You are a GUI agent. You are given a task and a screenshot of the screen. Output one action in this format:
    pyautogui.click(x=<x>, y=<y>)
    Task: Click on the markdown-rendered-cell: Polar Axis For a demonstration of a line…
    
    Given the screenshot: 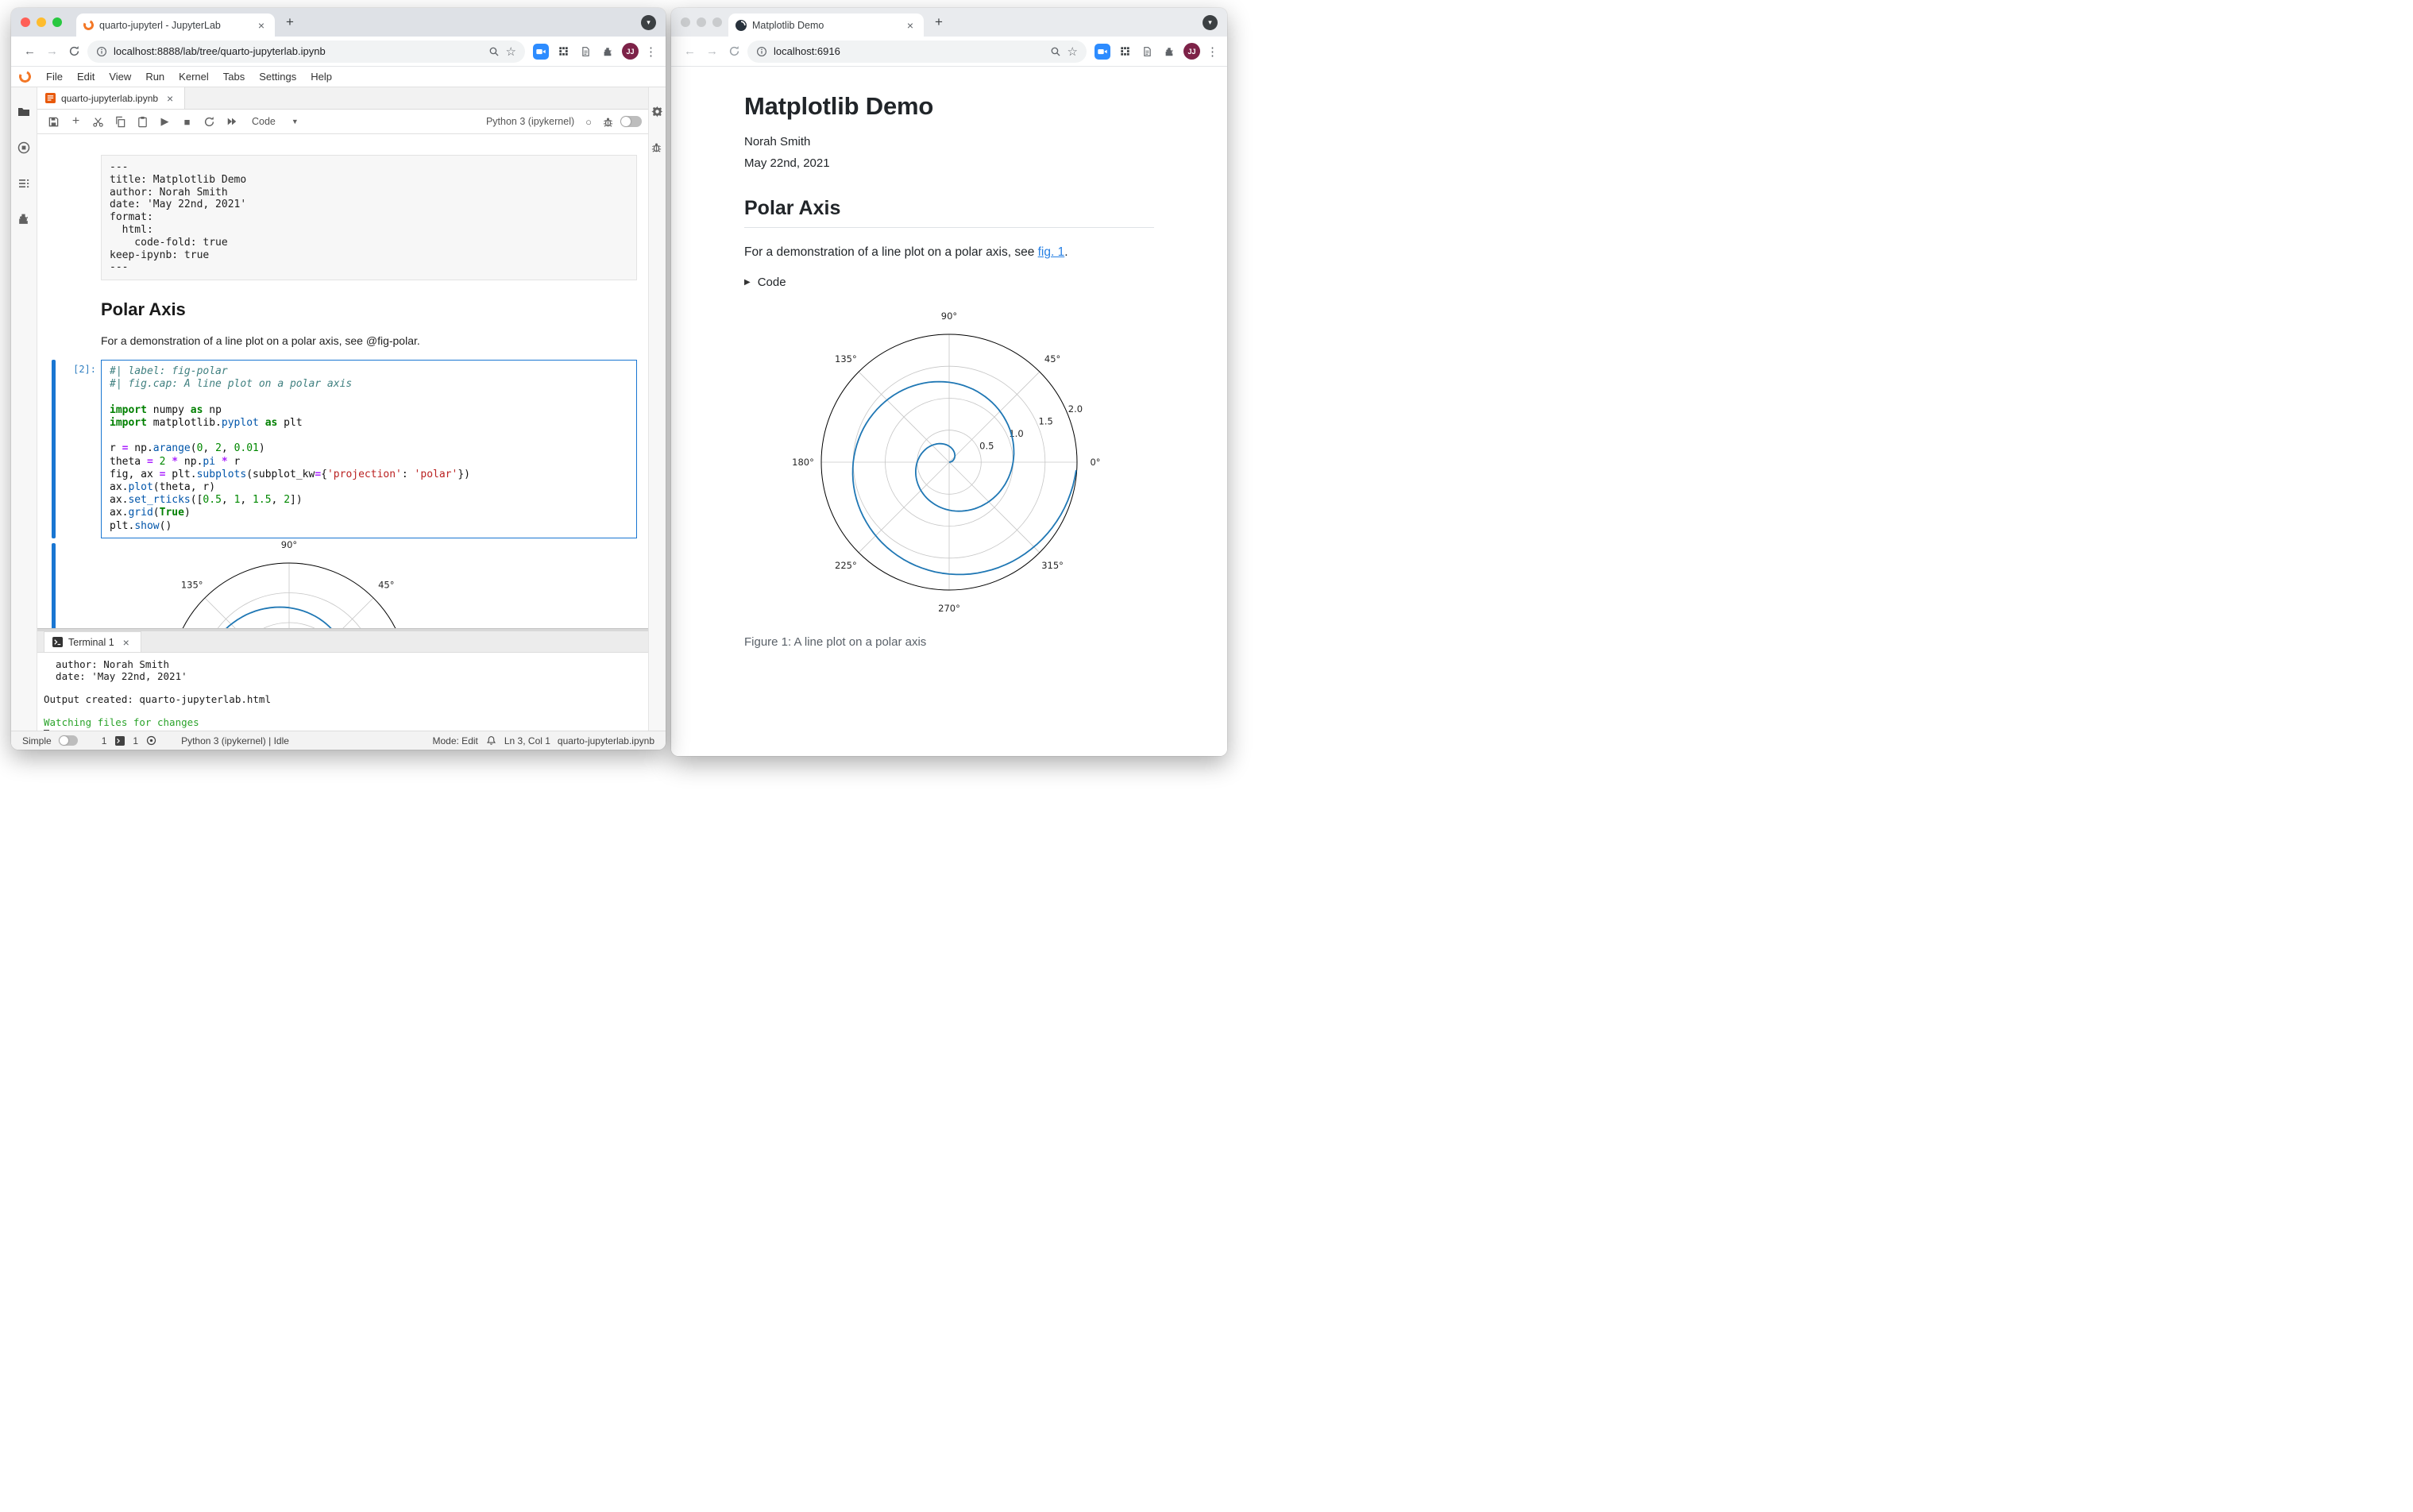 What is the action you would take?
    pyautogui.click(x=369, y=320)
    